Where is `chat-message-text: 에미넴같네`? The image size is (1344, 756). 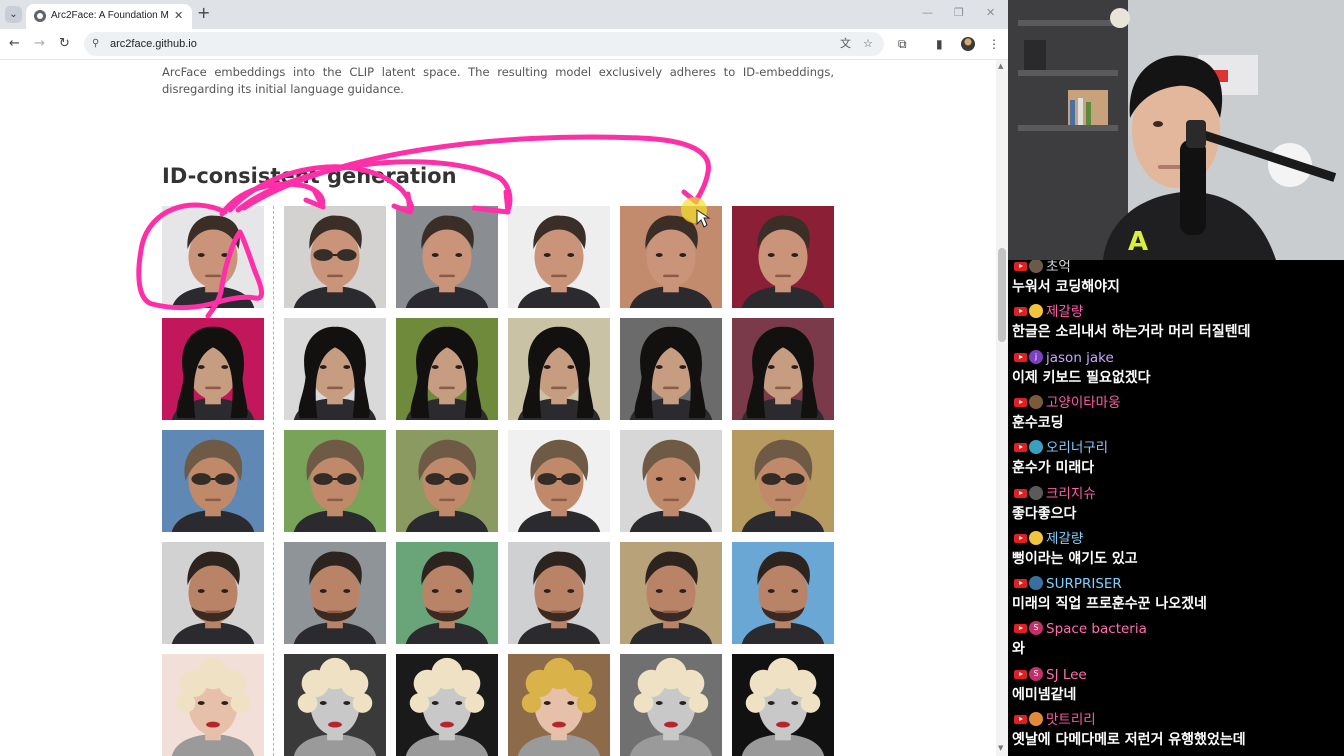 chat-message-text: 에미넴같네 is located at coordinates (1044, 694).